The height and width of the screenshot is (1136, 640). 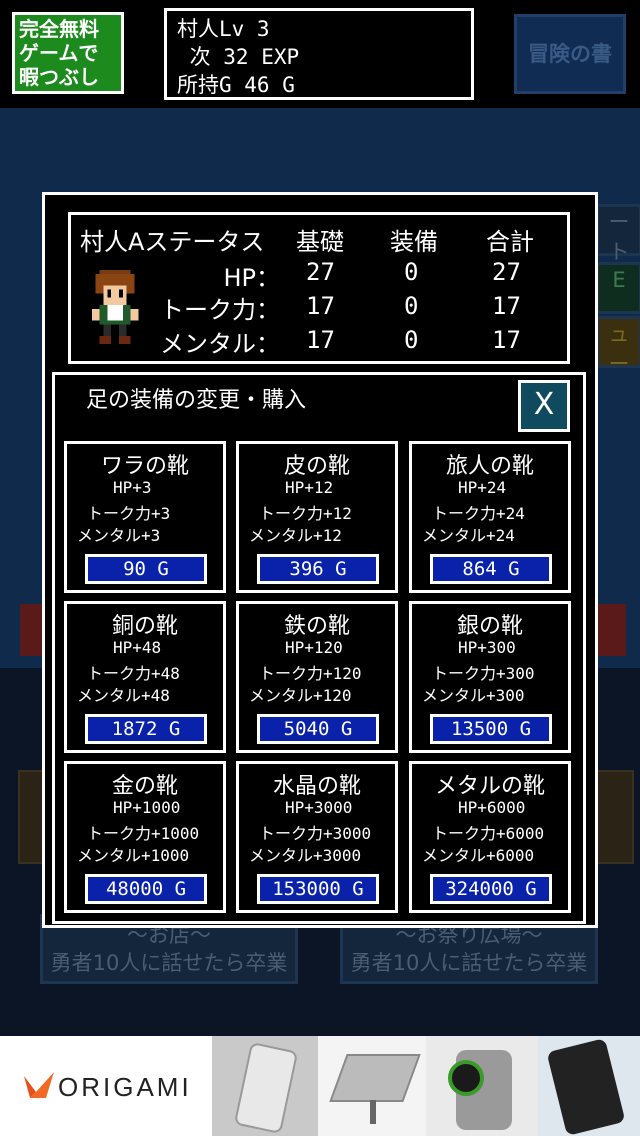 What do you see at coordinates (133, 855) in the screenshot?
I see `item-mental: メンタル+1000` at bounding box center [133, 855].